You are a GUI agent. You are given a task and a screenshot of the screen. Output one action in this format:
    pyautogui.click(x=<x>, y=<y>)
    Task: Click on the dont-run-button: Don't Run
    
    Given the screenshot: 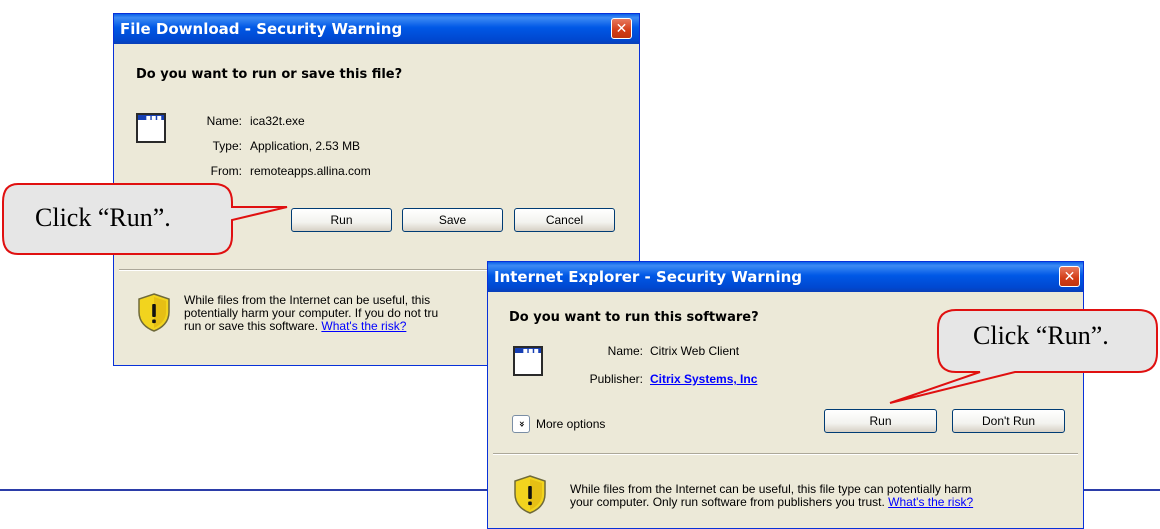 What is the action you would take?
    pyautogui.click(x=1008, y=421)
    